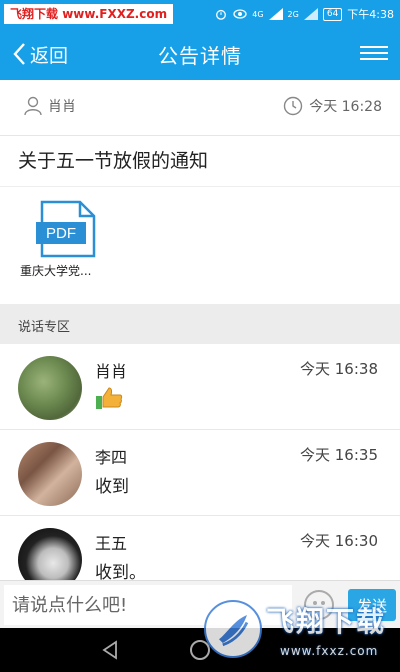 The height and width of the screenshot is (672, 400). I want to click on watermark-url: www.FXXZ.com, so click(115, 14).